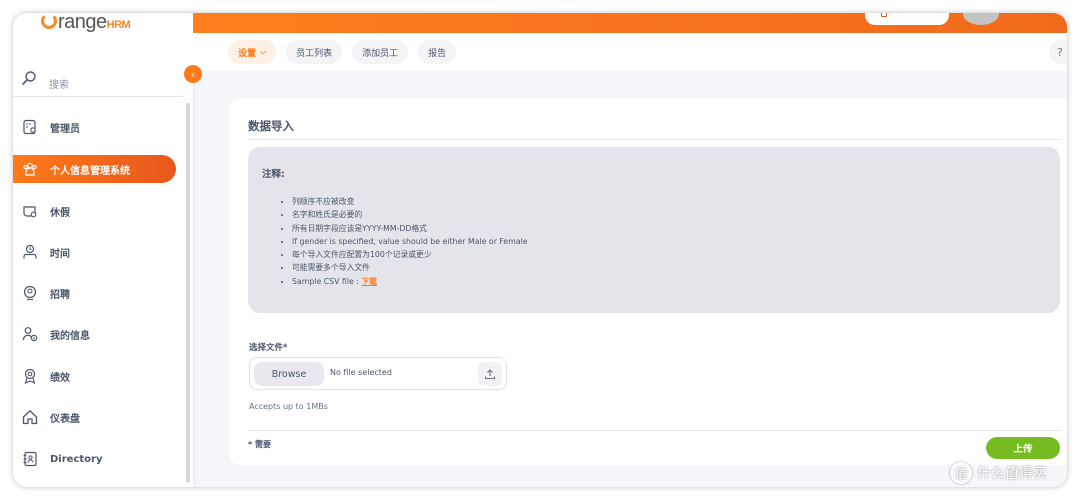 Image resolution: width=1080 pixels, height=500 pixels. I want to click on list-item: 可能需要多个导入文件, so click(410, 267).